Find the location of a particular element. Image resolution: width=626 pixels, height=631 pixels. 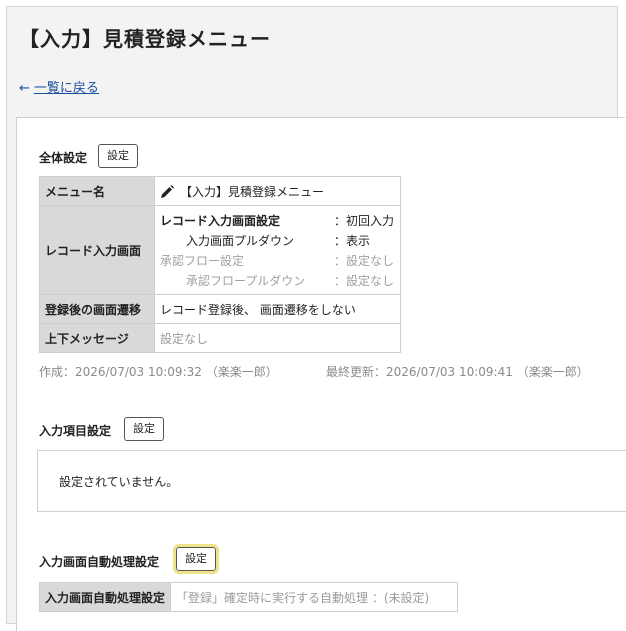

record-input-row: 入力画面プルダウン ：表示 is located at coordinates (277, 240).